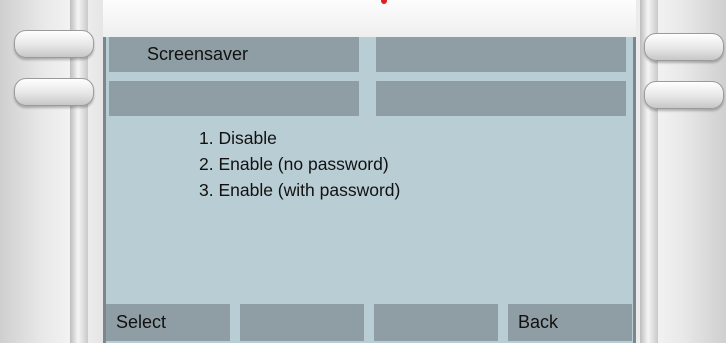 This screenshot has height=343, width=726. What do you see at coordinates (299, 138) in the screenshot?
I see `menu-item-disable: 1. Disable` at bounding box center [299, 138].